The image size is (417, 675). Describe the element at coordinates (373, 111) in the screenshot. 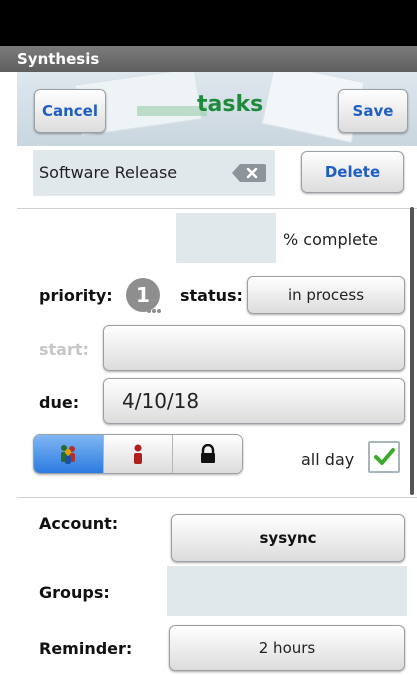

I see `save-button: Save` at that location.